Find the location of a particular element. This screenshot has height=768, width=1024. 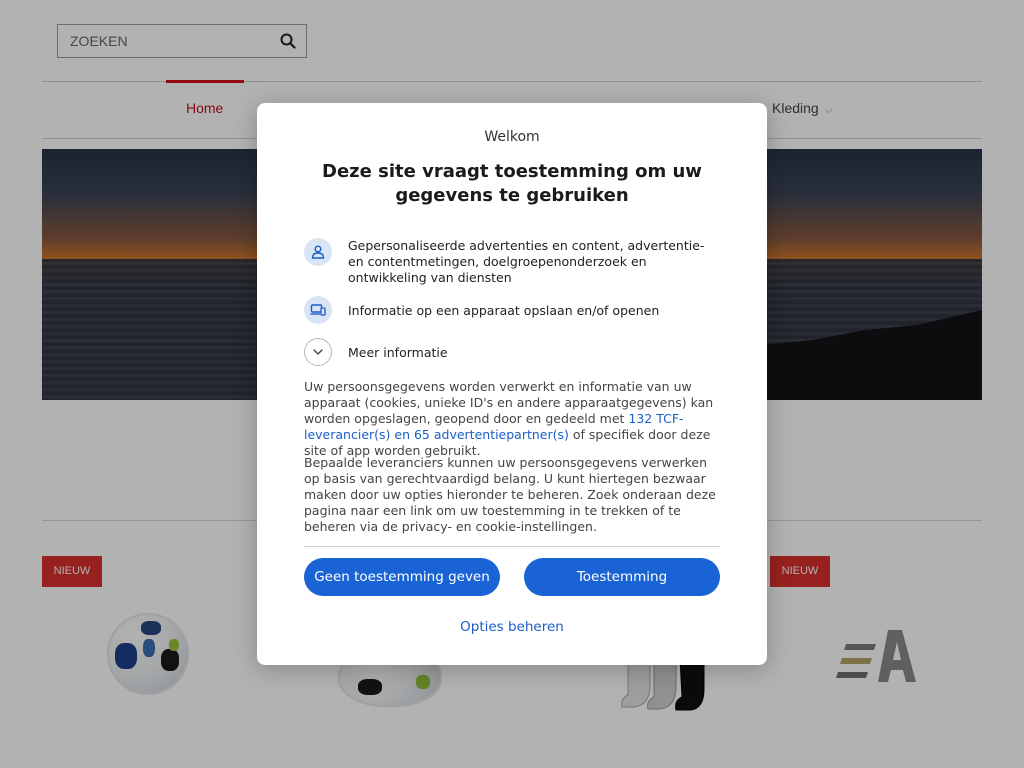

more-info-toggle: Meer informatie is located at coordinates (514, 352).